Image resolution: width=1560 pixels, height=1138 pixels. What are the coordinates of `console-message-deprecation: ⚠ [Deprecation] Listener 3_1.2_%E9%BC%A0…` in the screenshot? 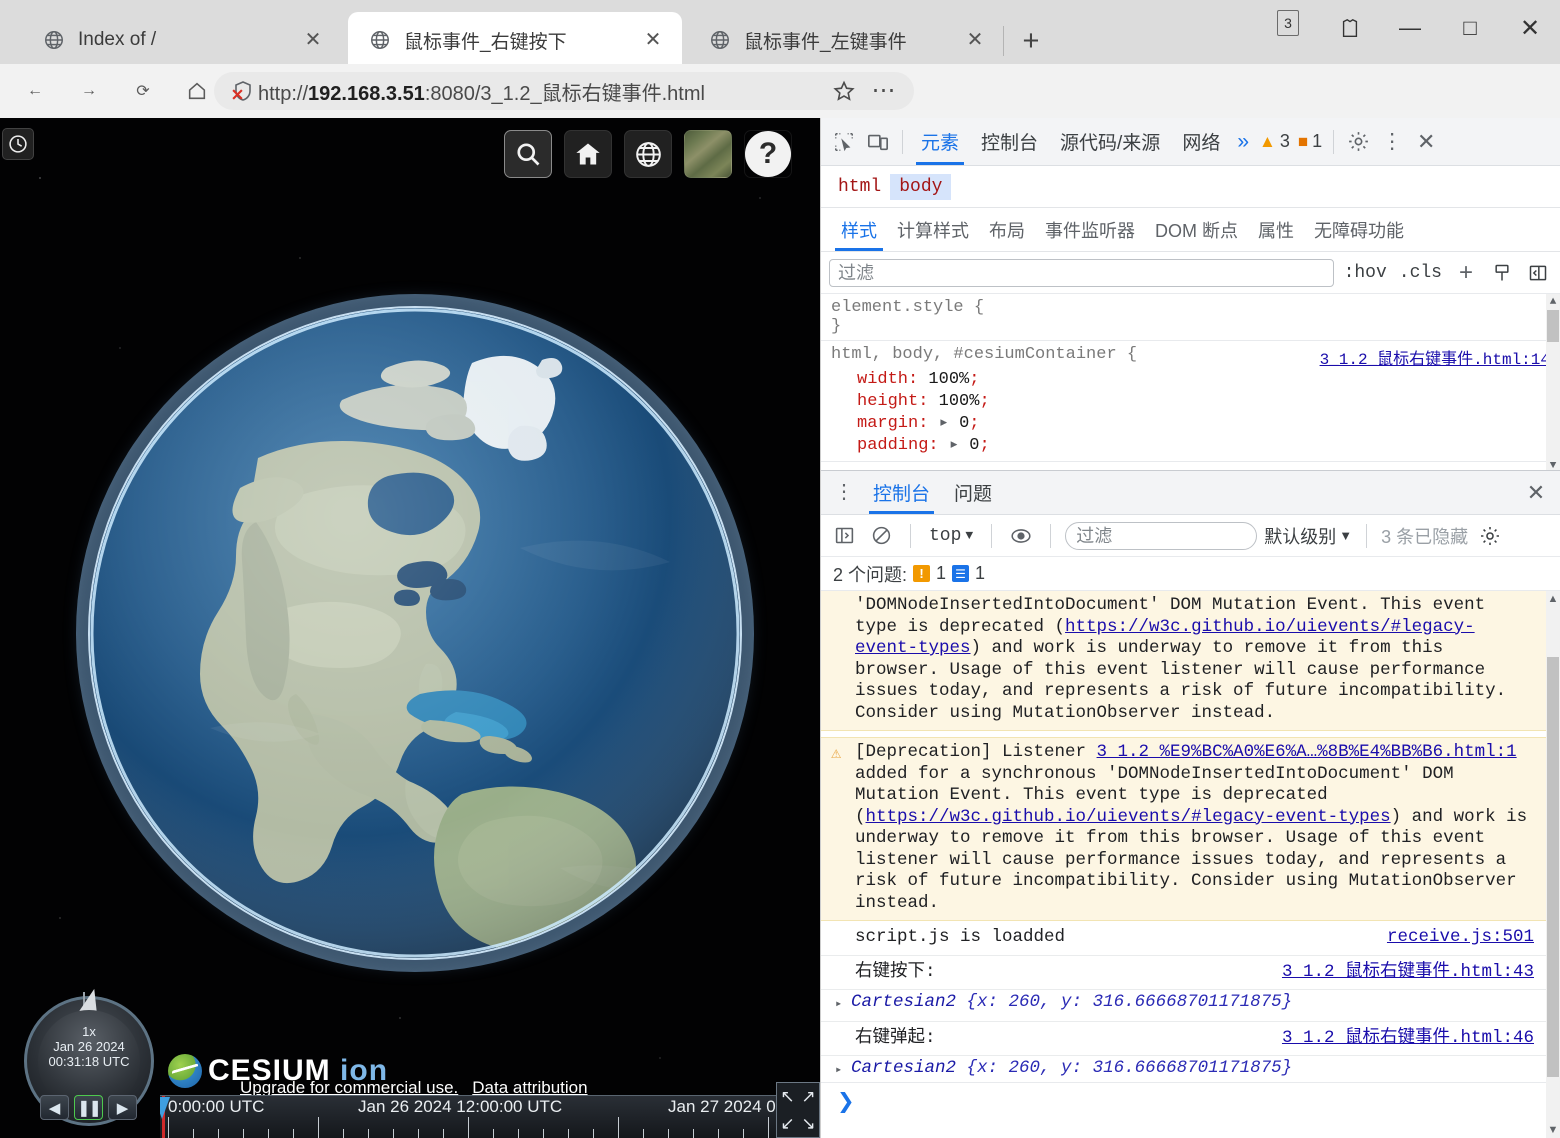 It's located at (1183, 829).